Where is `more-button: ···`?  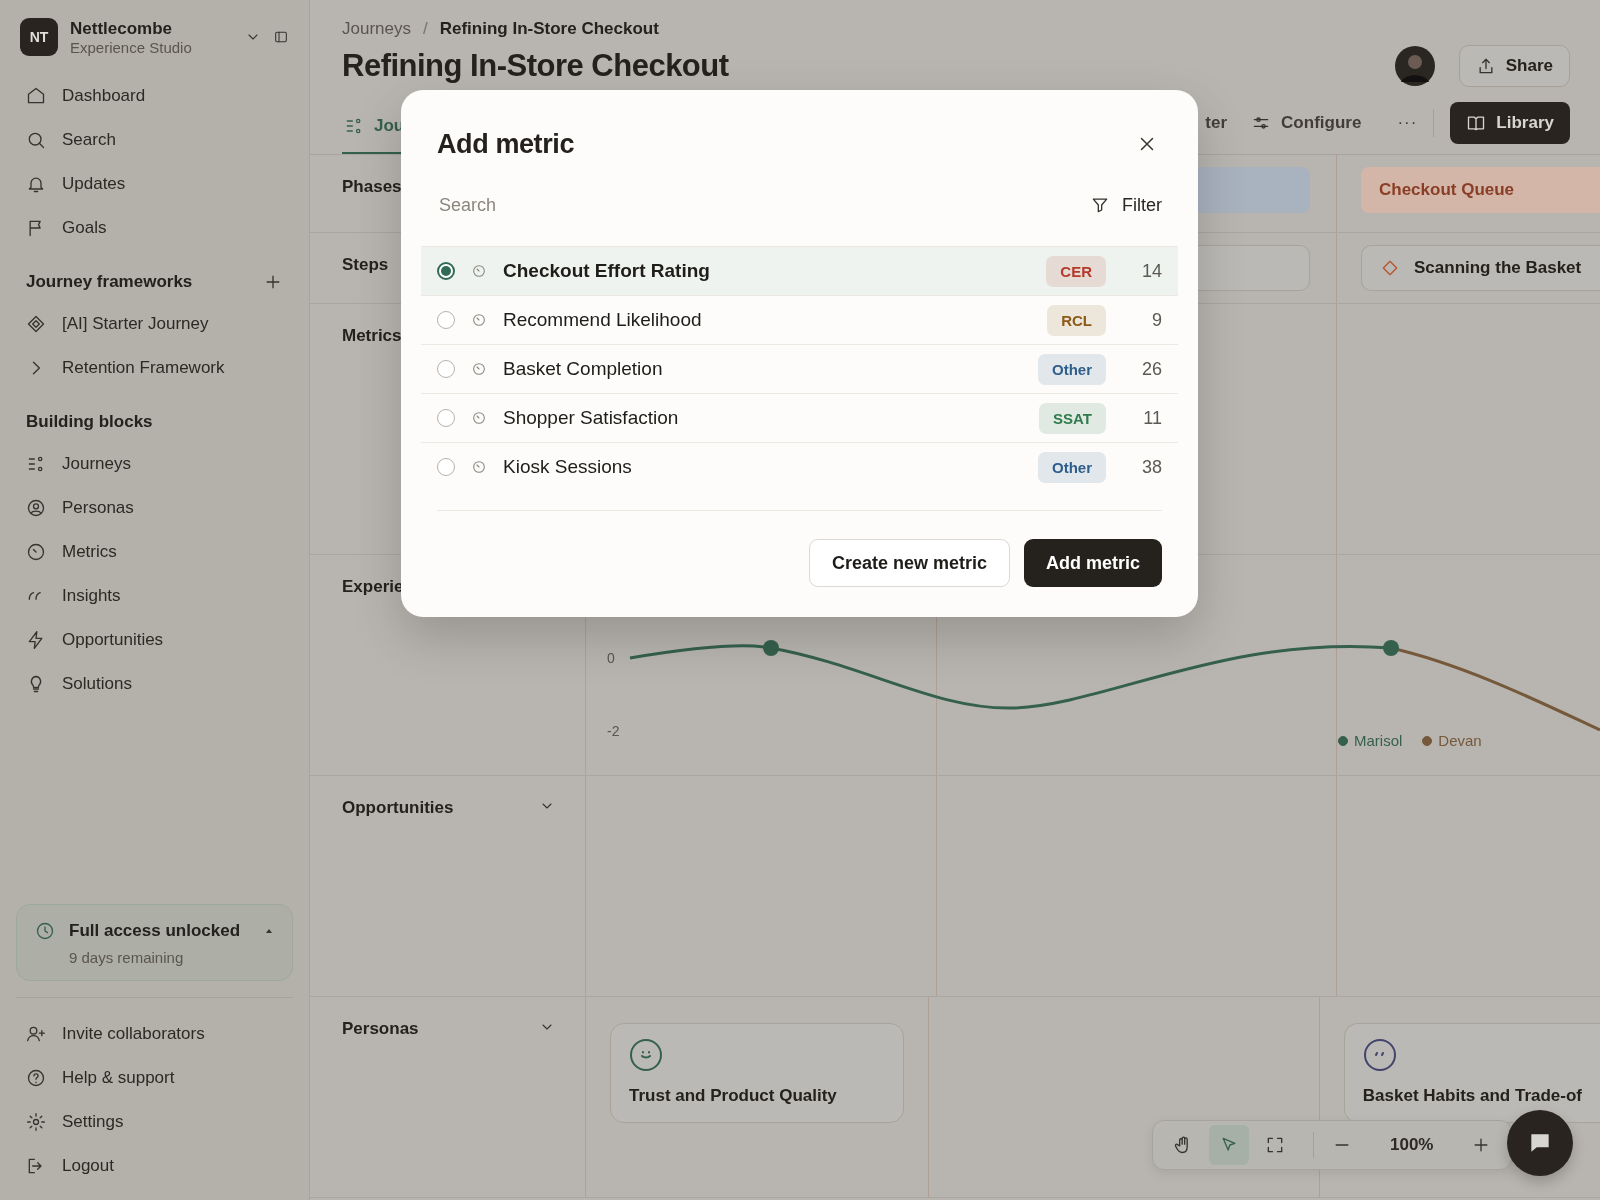 more-button: ··· is located at coordinates (1407, 123).